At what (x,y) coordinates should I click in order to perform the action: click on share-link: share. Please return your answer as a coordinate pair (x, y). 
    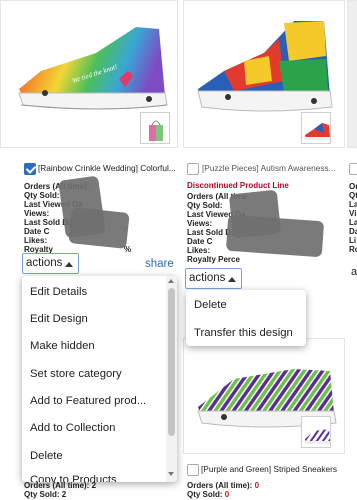
    Looking at the image, I should click on (159, 264).